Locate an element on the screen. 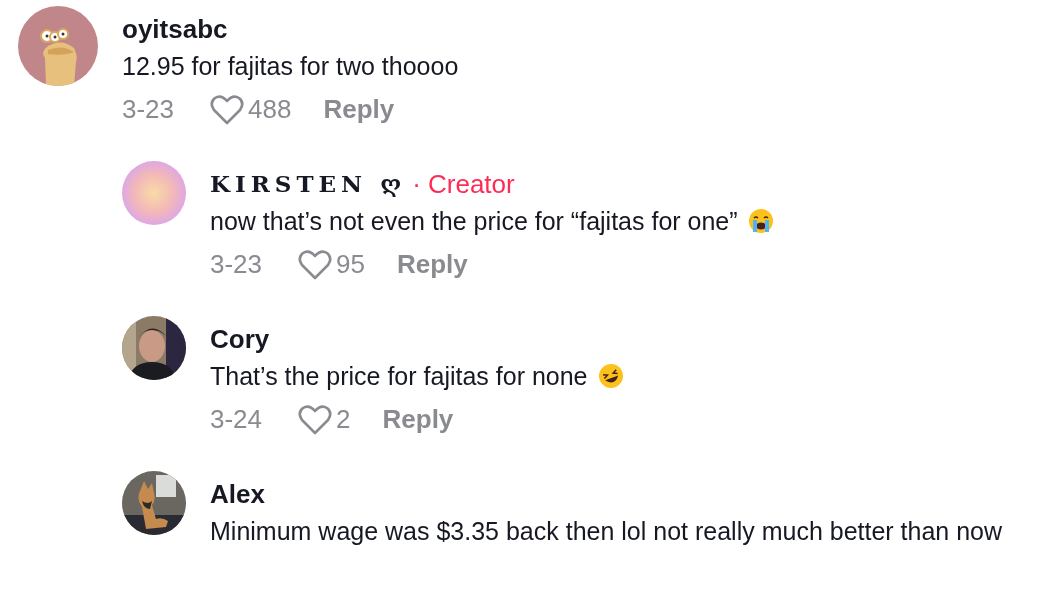 This screenshot has width=1052, height=600. comment-text: 12.95 for fajitas for two thoooo is located at coordinates (290, 66).